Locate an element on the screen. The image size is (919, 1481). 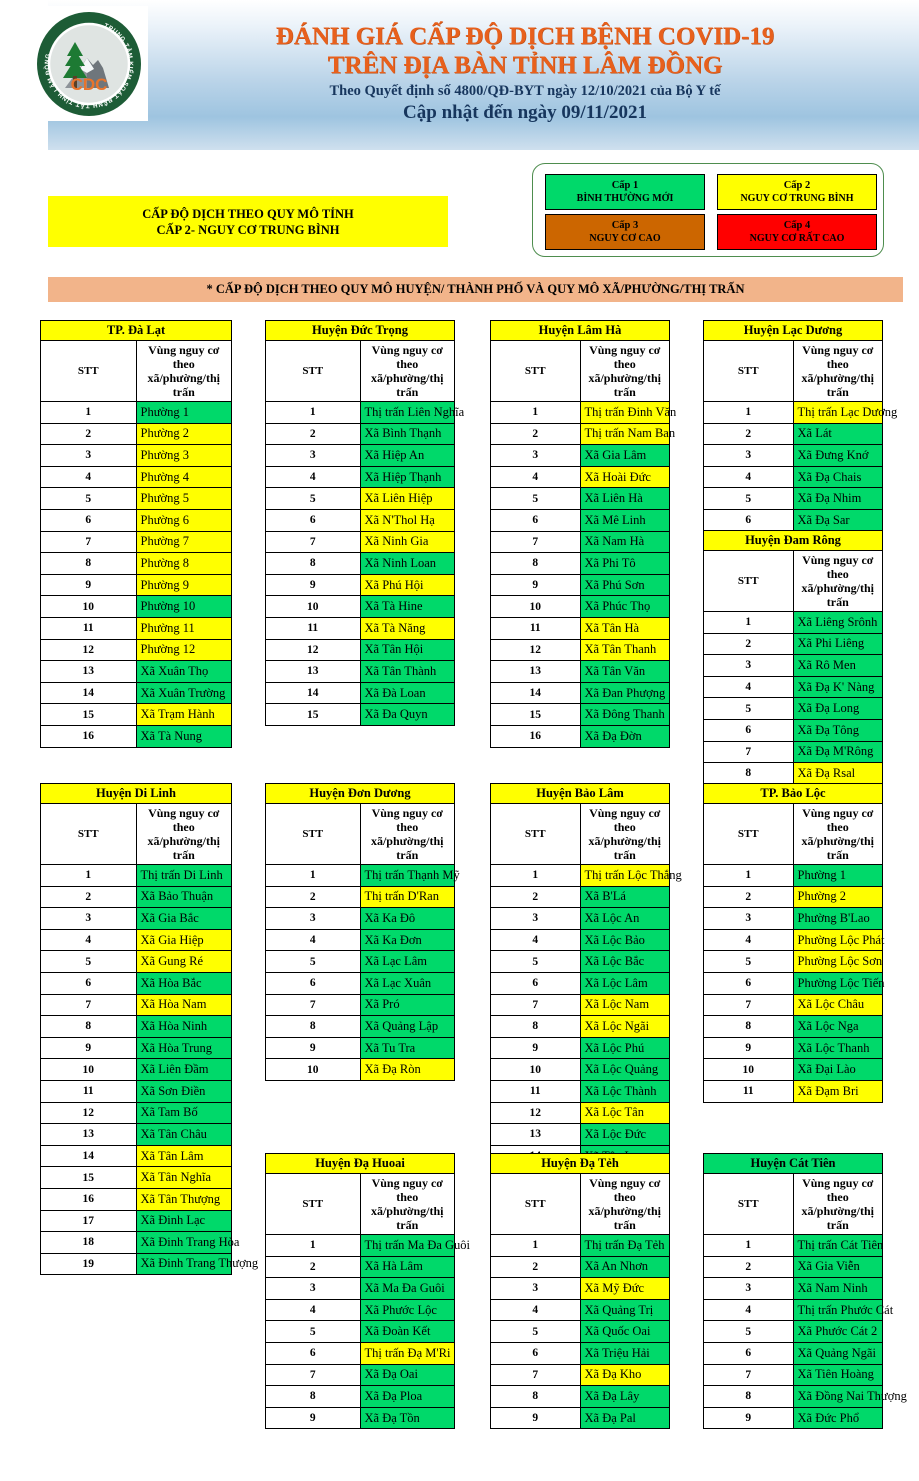
table-row: 3 Phường 3 is located at coordinates (136, 455).